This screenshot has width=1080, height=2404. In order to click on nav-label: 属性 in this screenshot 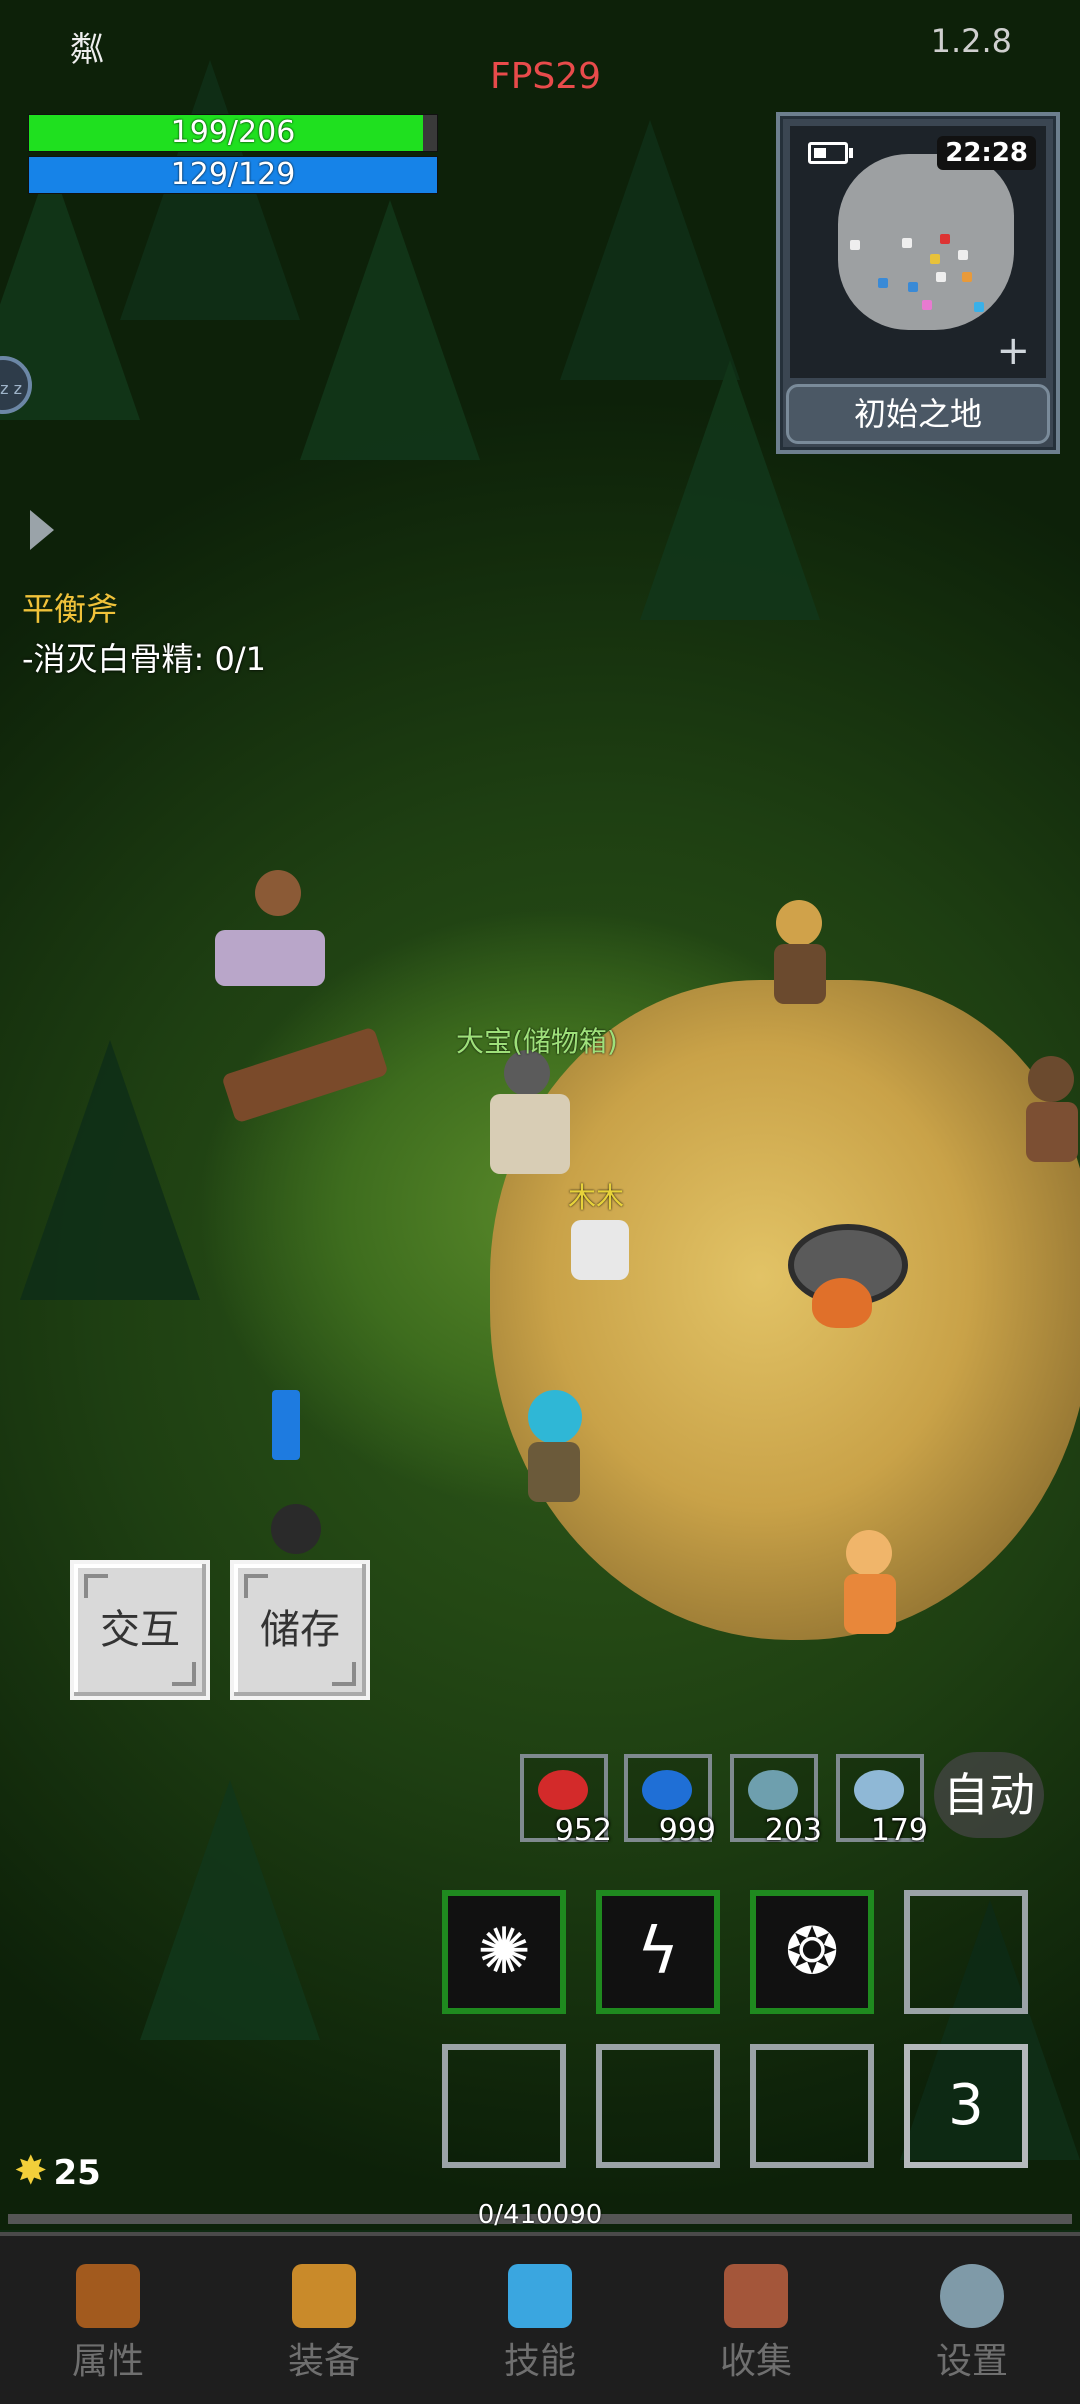, I will do `click(107, 2361)`.